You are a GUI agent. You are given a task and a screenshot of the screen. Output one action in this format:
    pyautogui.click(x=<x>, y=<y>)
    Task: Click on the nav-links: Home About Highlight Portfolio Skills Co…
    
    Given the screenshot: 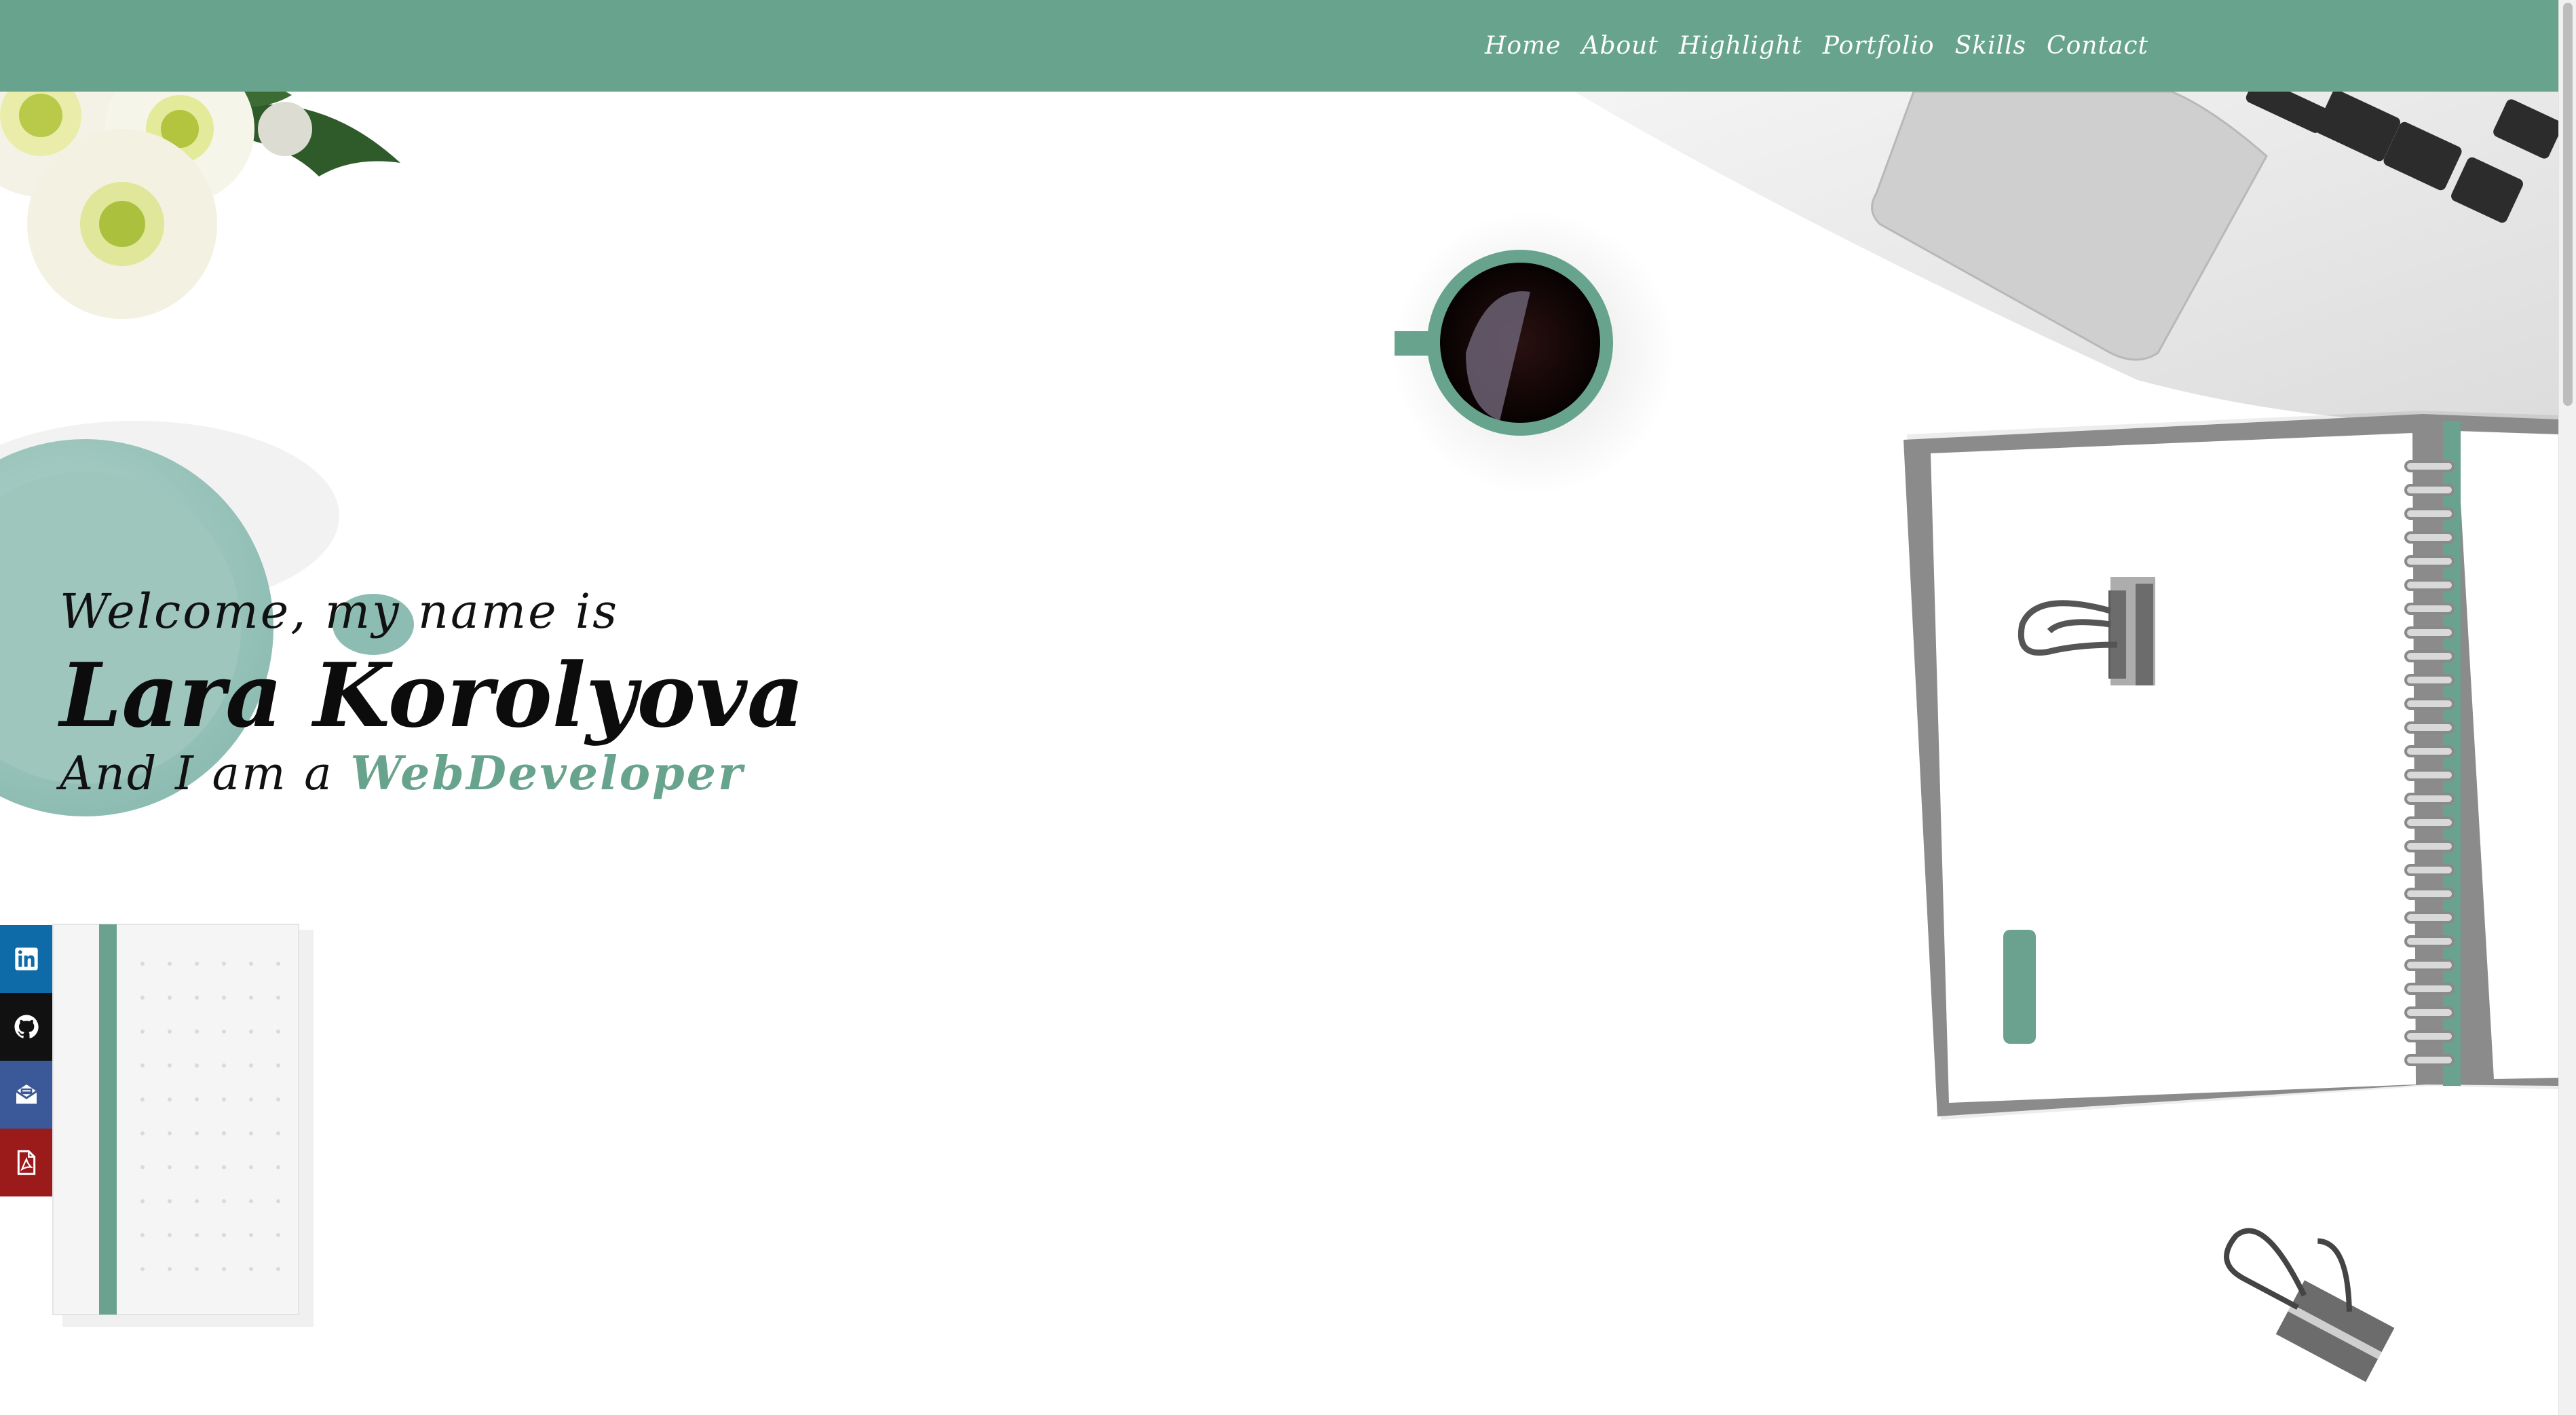 What is the action you would take?
    pyautogui.click(x=1816, y=46)
    